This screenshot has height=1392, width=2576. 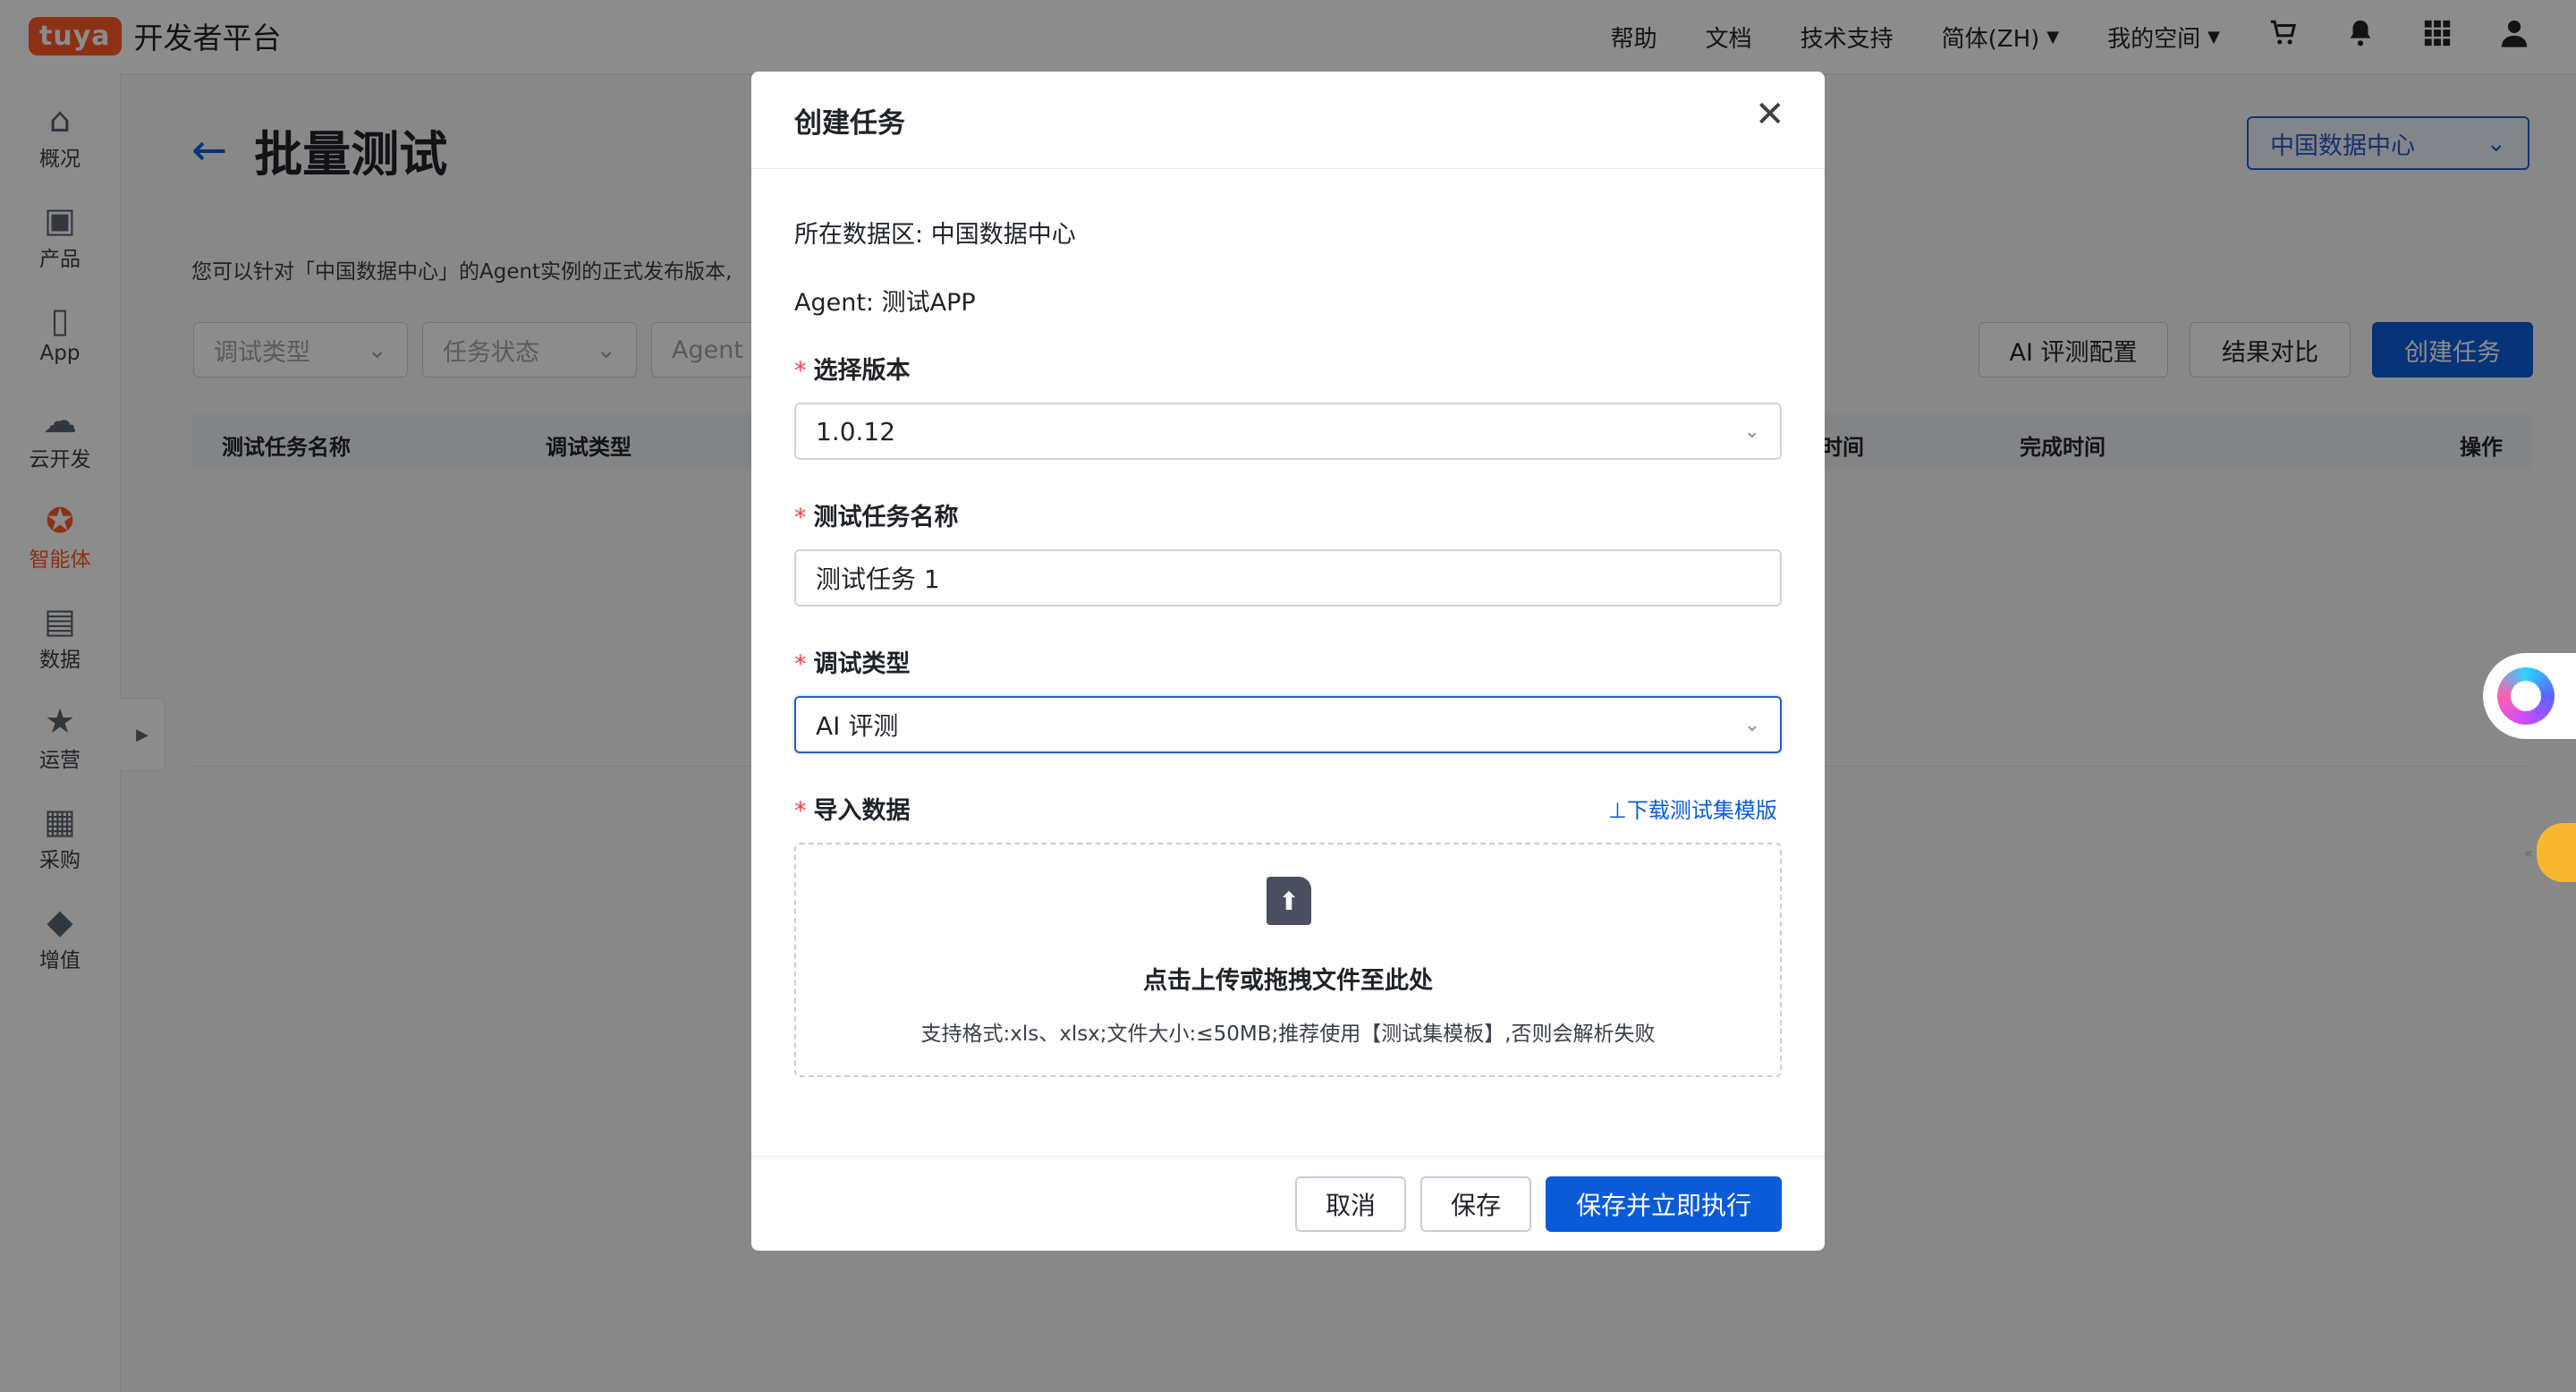 What do you see at coordinates (1664, 1204) in the screenshot?
I see `save-and-run-button: 保存并立即执行` at bounding box center [1664, 1204].